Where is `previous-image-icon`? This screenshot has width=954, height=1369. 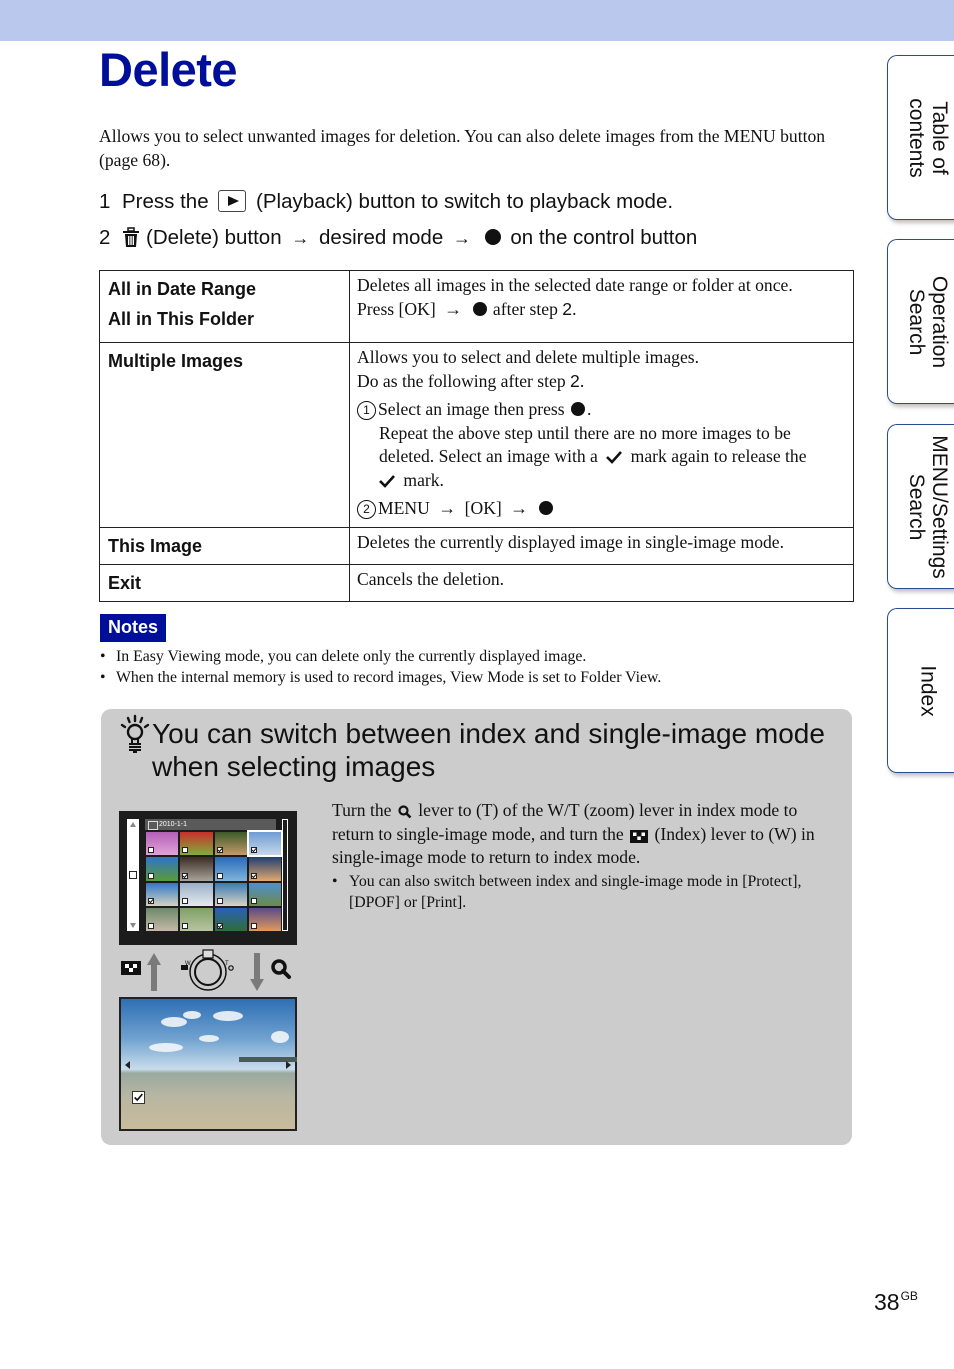
previous-image-icon is located at coordinates (127, 1065).